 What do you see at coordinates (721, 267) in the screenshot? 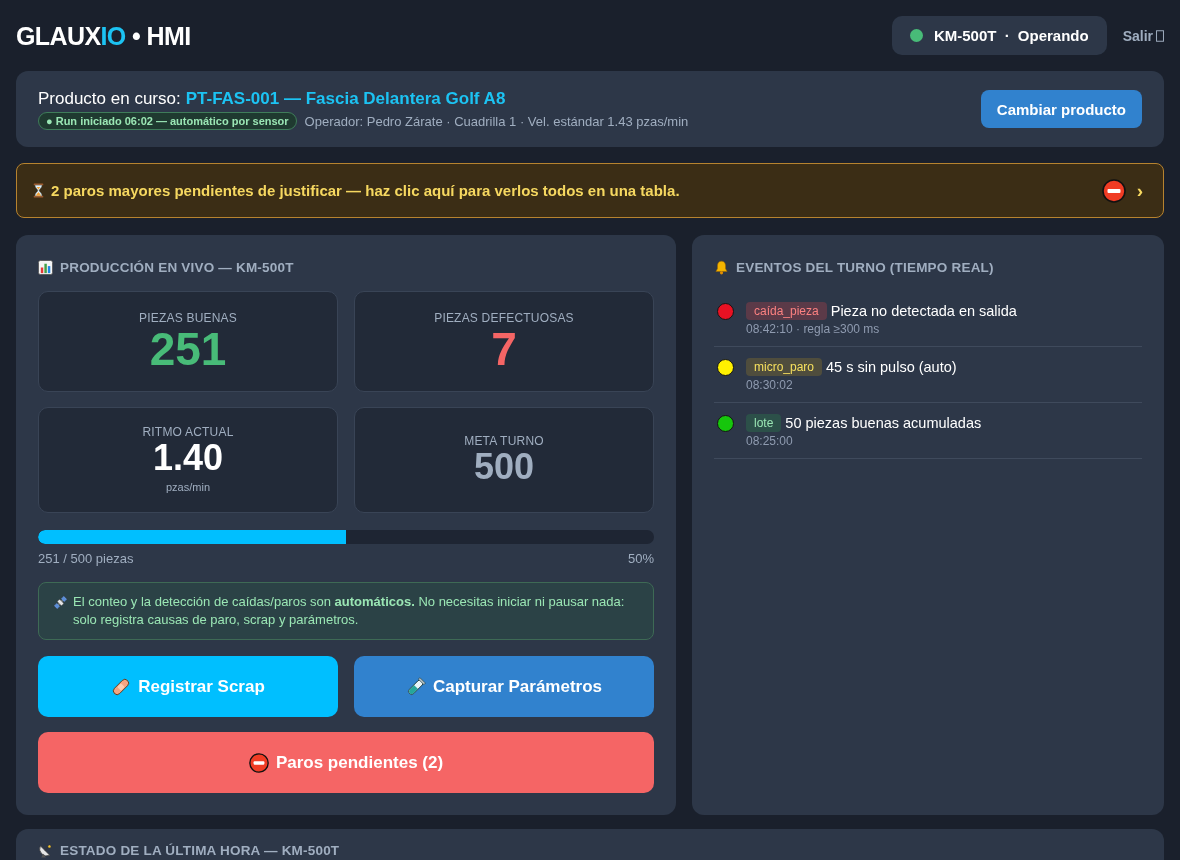
I see `bell-icon` at bounding box center [721, 267].